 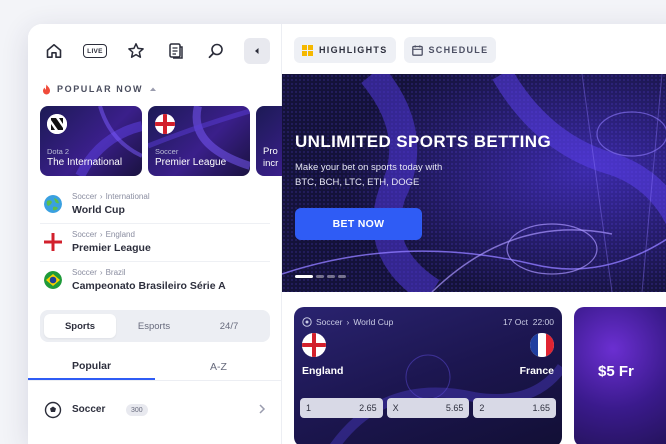 I want to click on card-title: incr, so click(x=271, y=163).